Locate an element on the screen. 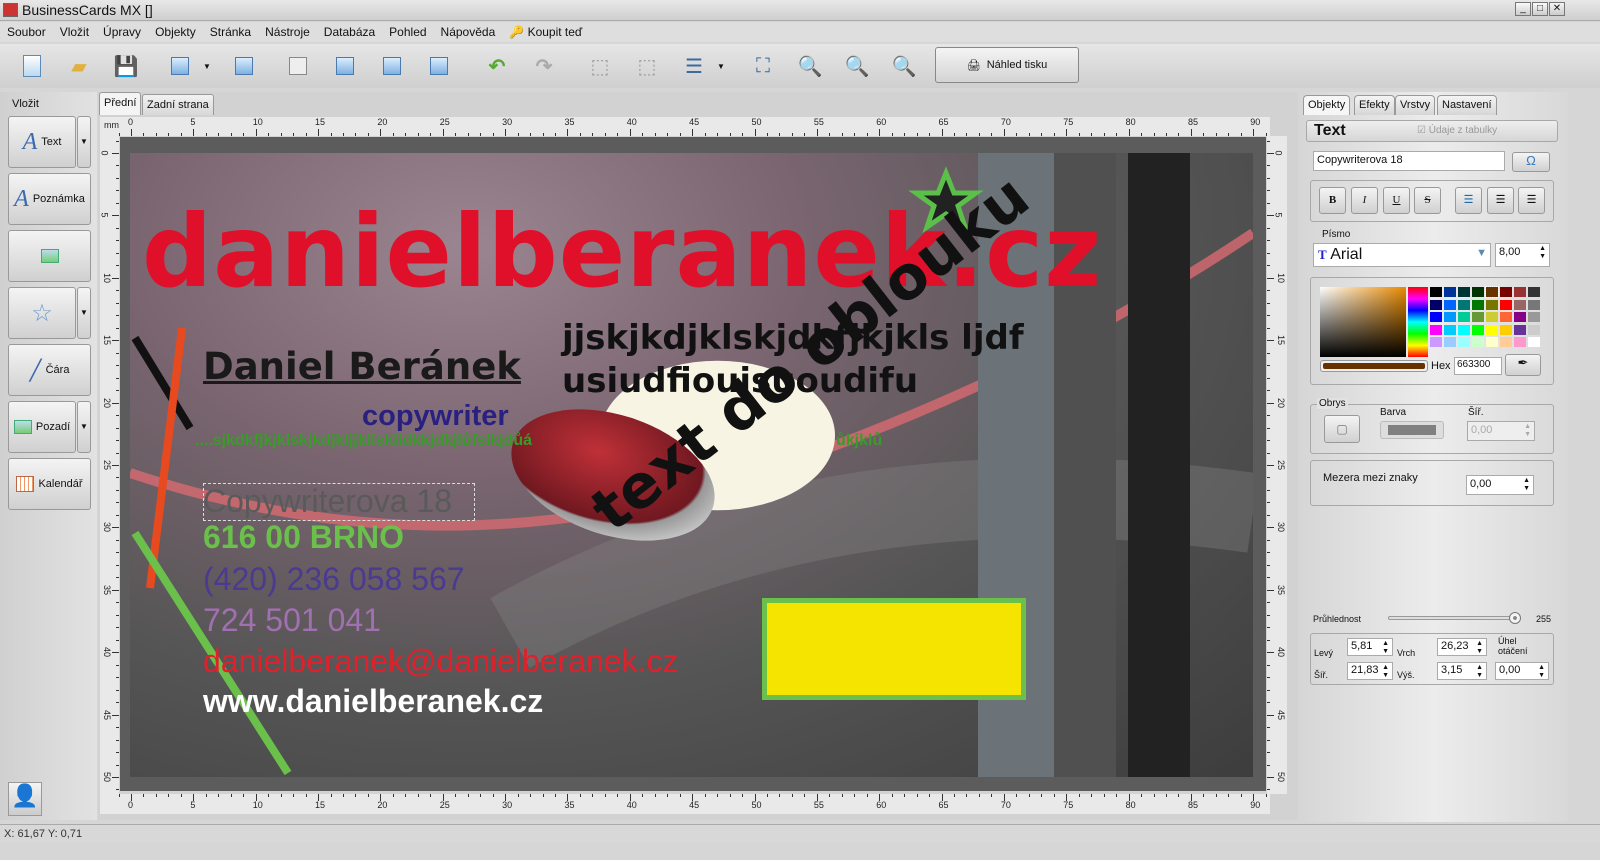  insert-shape-button: ☆ is located at coordinates (42, 313).